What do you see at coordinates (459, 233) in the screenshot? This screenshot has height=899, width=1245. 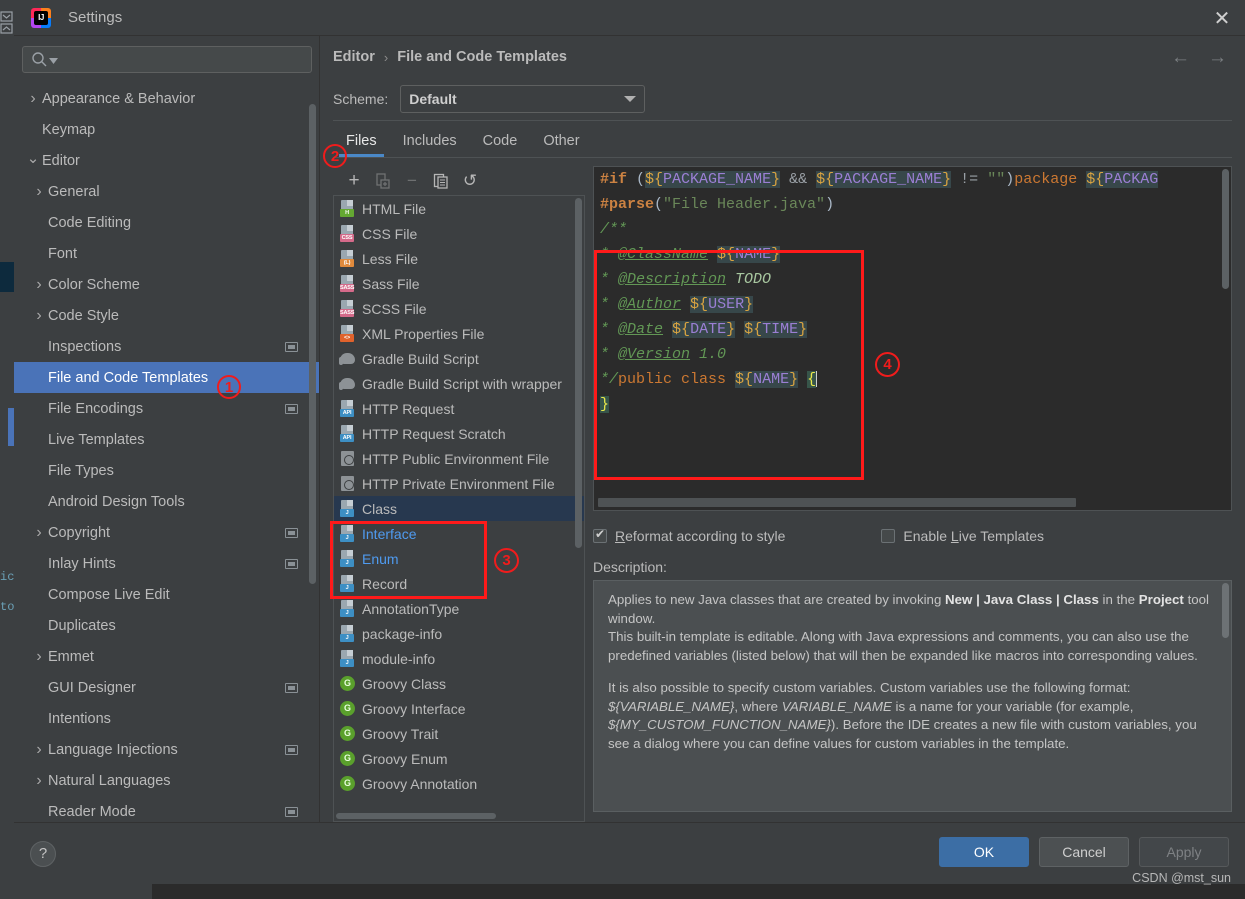 I see `template-list-item: CSS CSS File` at bounding box center [459, 233].